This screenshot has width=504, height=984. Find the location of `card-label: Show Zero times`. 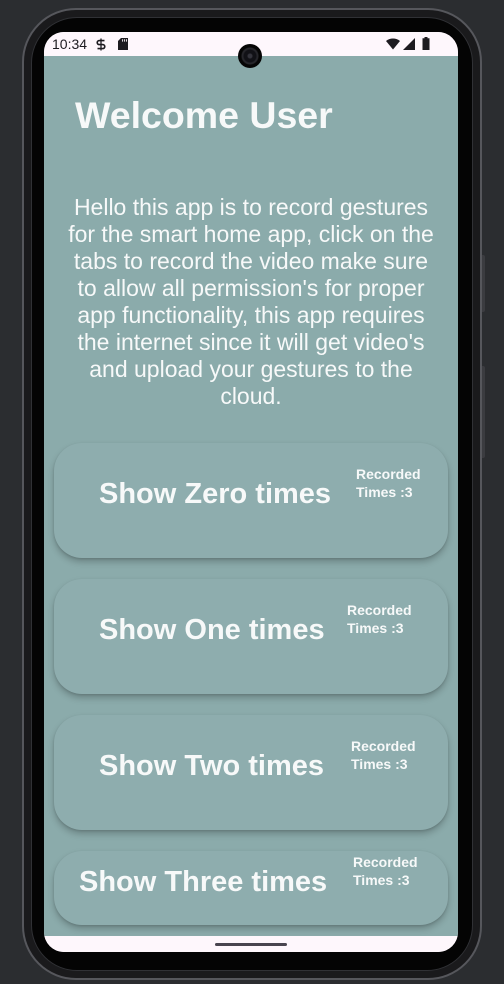

card-label: Show Zero times is located at coordinates (215, 494).